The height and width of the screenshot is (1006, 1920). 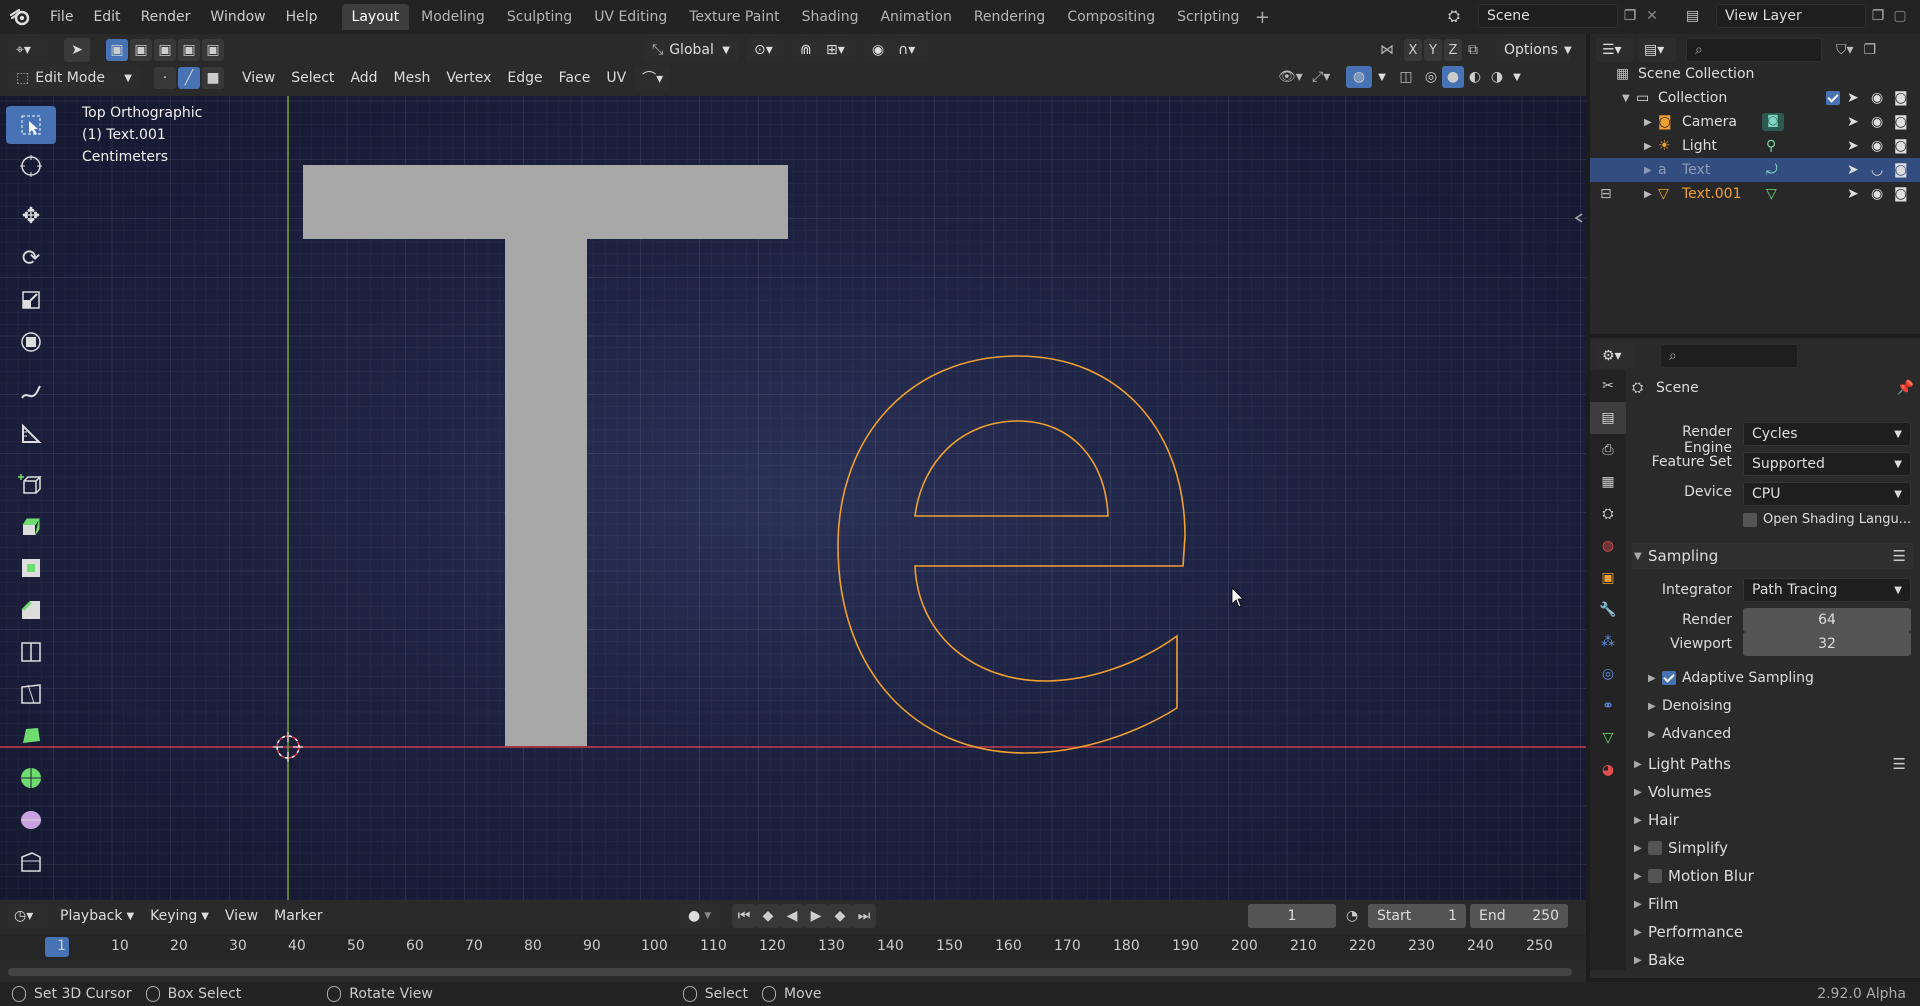 What do you see at coordinates (1608, 706) in the screenshot?
I see `constraints-tab-icon: ⚭` at bounding box center [1608, 706].